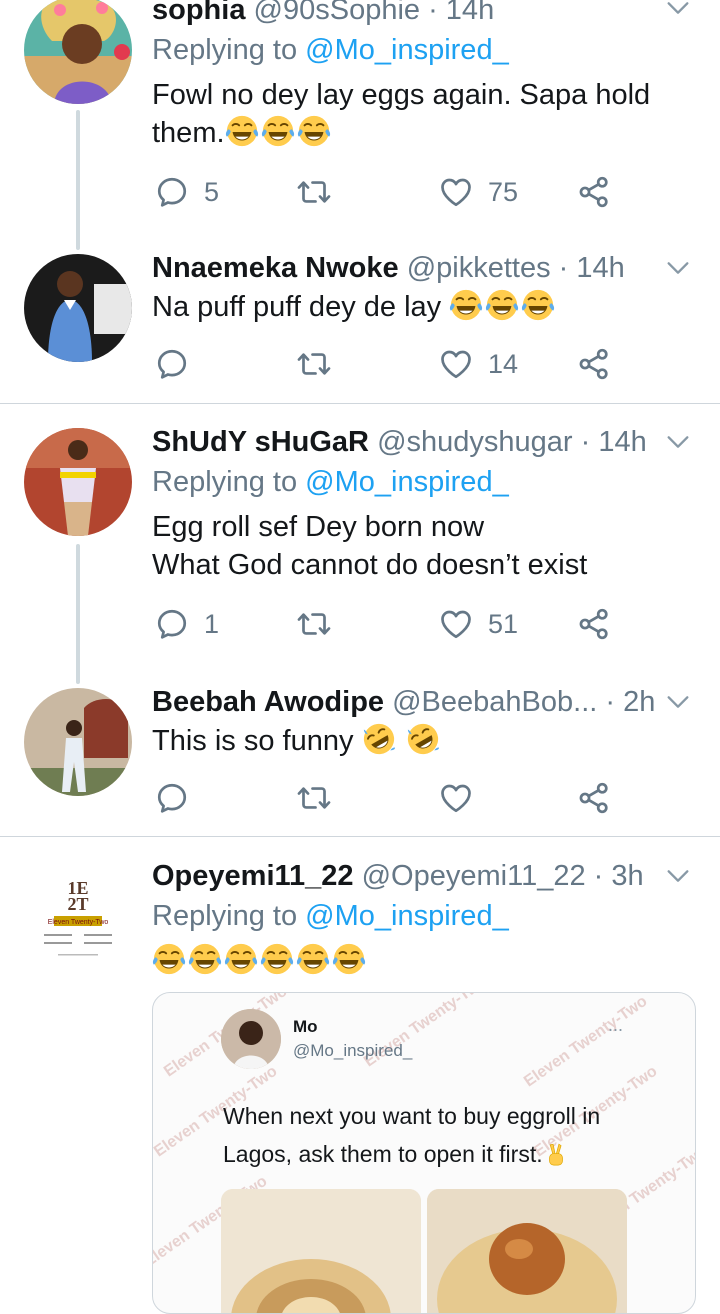  Describe the element at coordinates (478, 192) in the screenshot. I see `like-button: 75` at that location.